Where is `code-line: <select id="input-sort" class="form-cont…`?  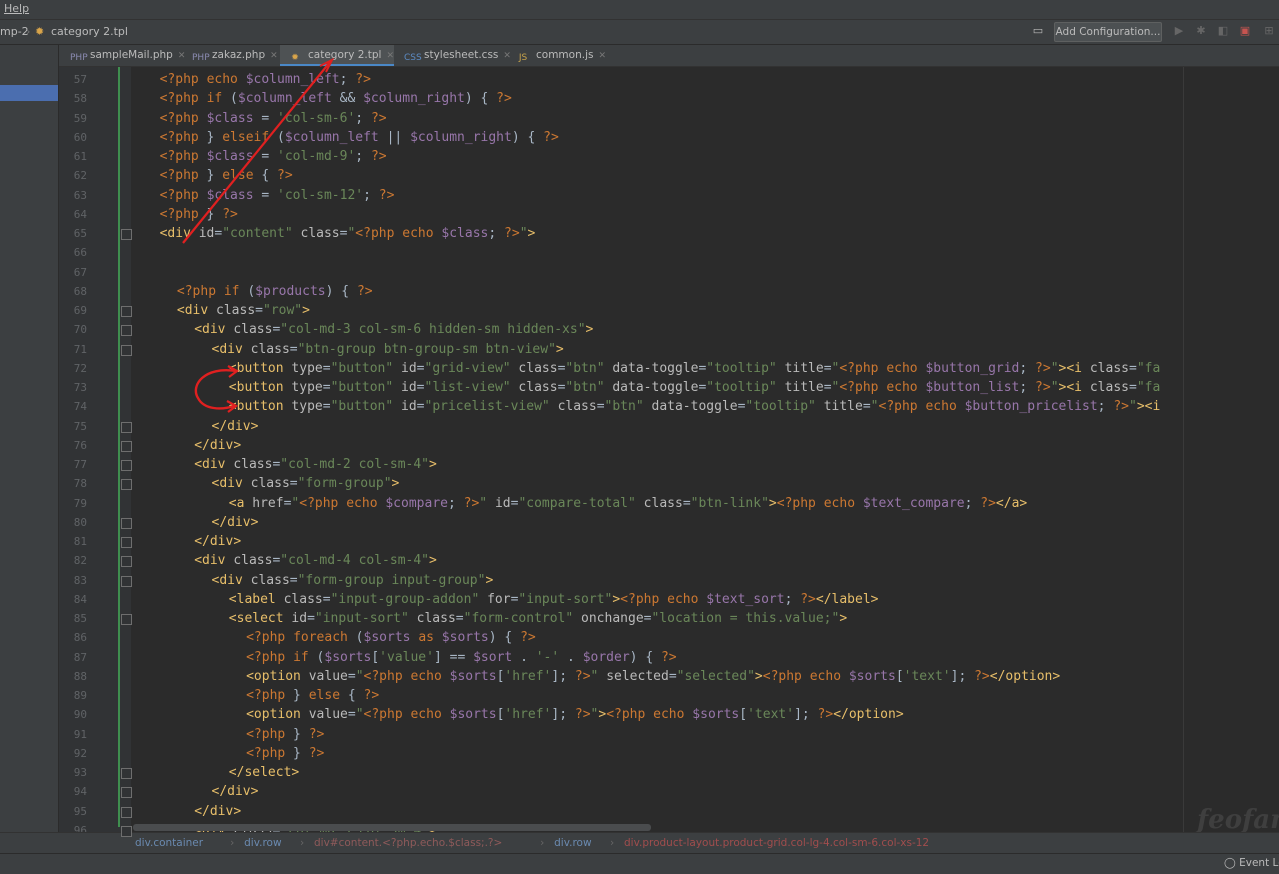
code-line: <select id="input-sort" class="form-cont… is located at coordinates (538, 618).